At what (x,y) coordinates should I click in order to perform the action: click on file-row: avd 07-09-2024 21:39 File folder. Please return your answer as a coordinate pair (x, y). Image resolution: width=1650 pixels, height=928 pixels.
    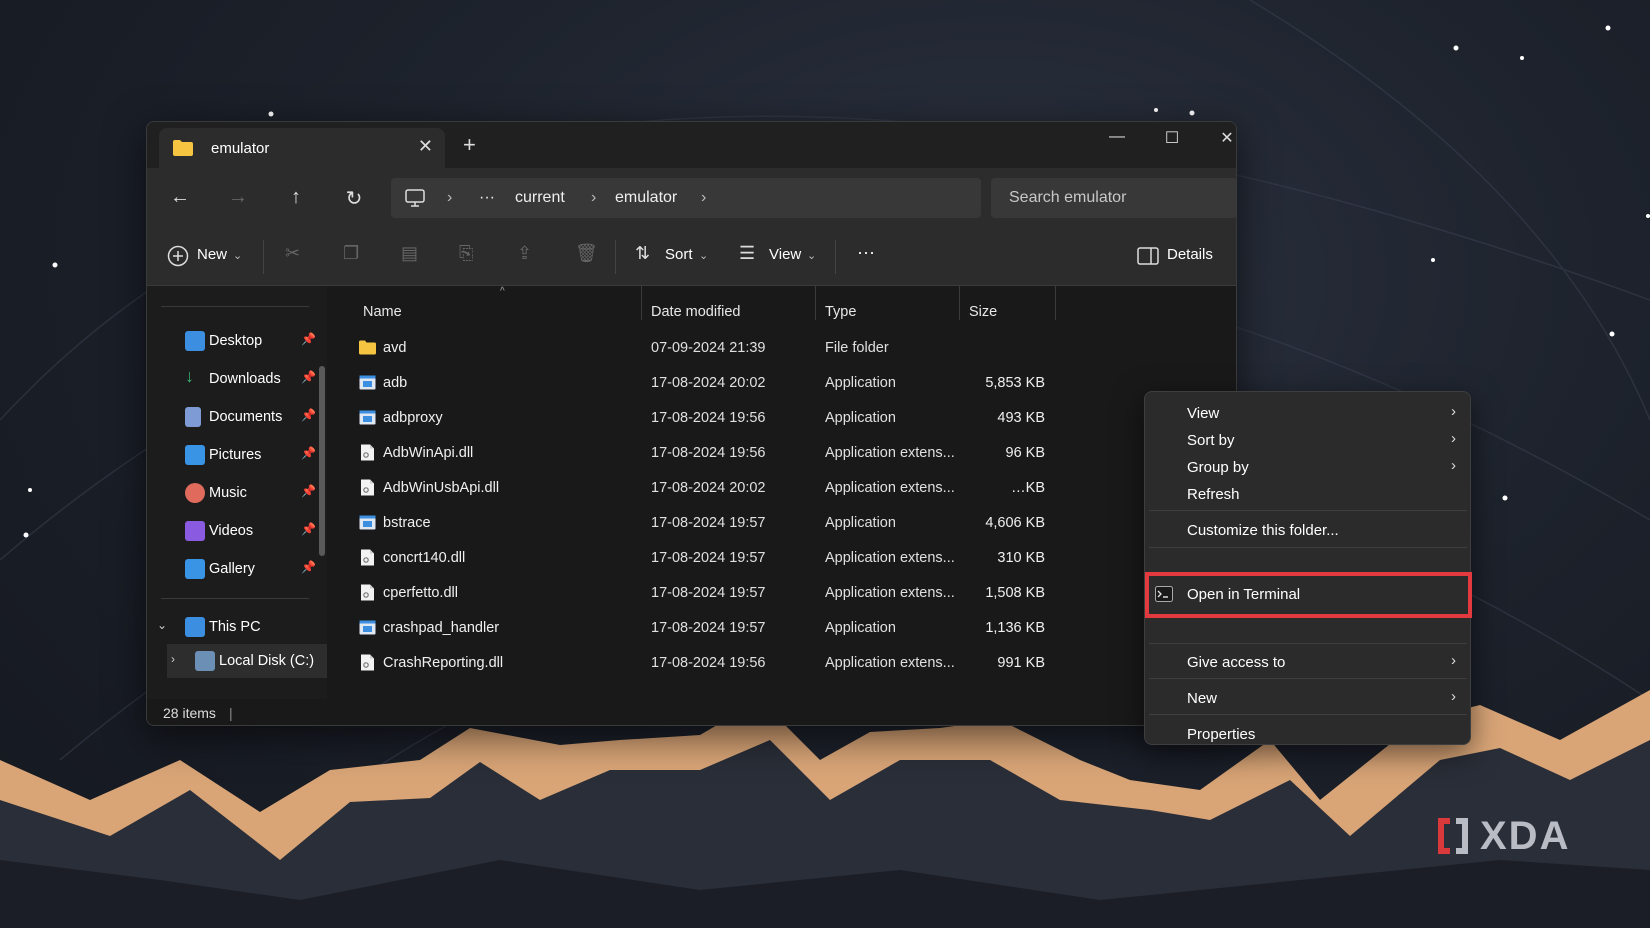
    Looking at the image, I should click on (775, 347).